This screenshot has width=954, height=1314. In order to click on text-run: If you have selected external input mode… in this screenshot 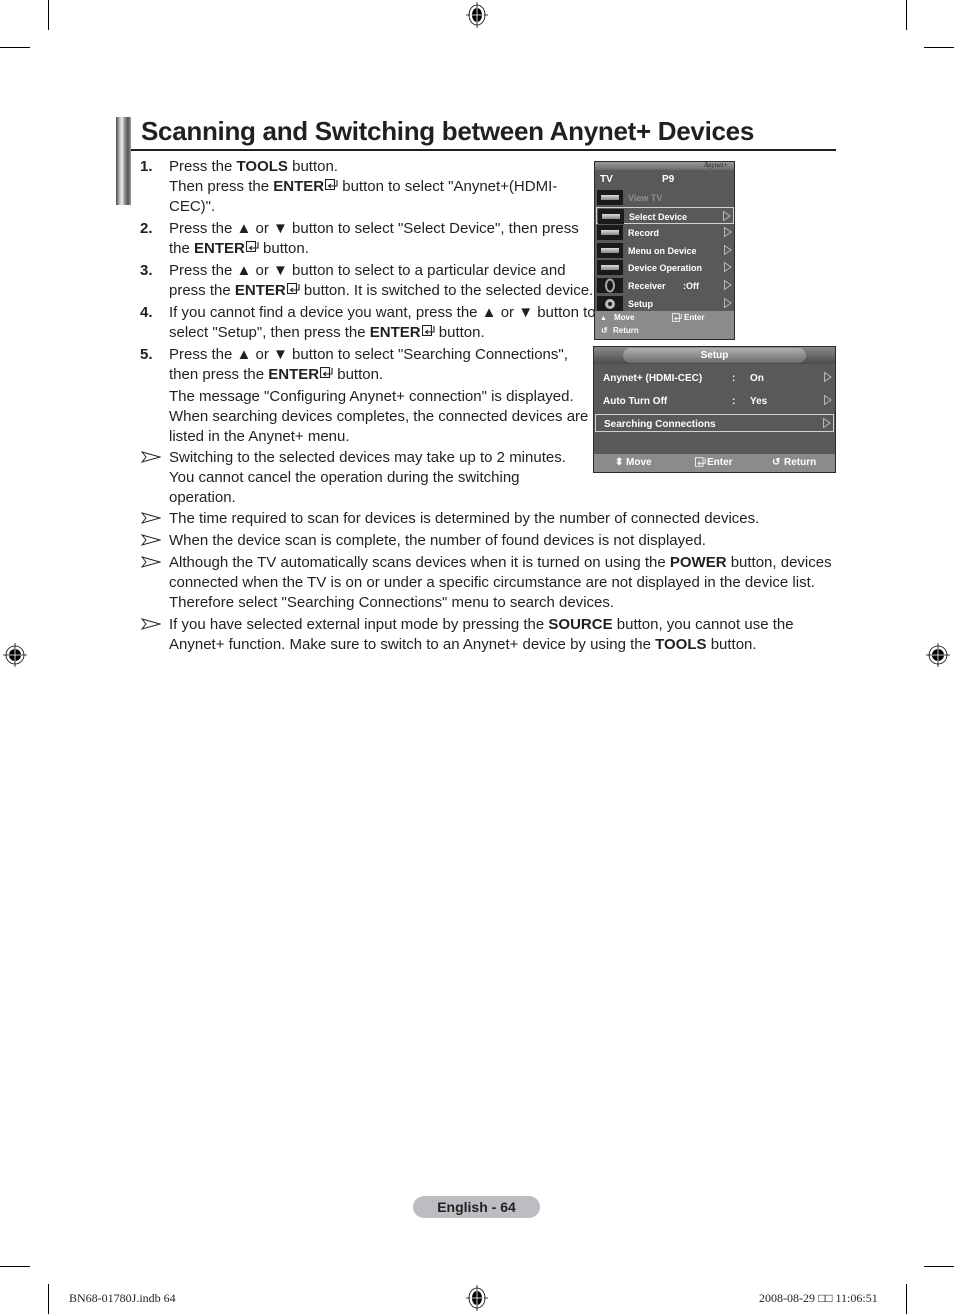, I will do `click(359, 624)`.